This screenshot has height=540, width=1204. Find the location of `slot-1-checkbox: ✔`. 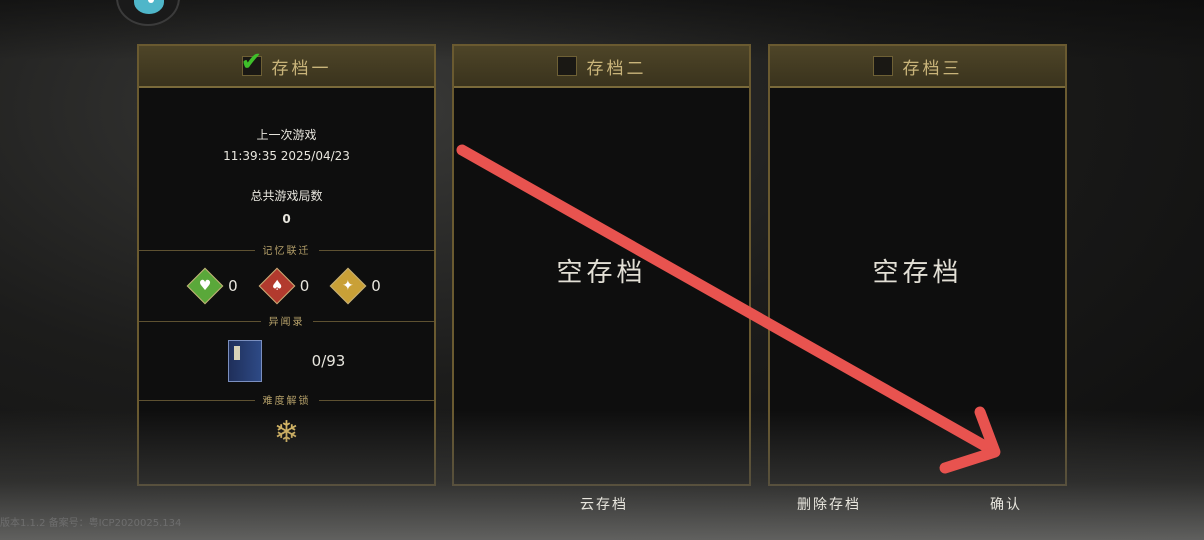

slot-1-checkbox: ✔ is located at coordinates (251, 62).